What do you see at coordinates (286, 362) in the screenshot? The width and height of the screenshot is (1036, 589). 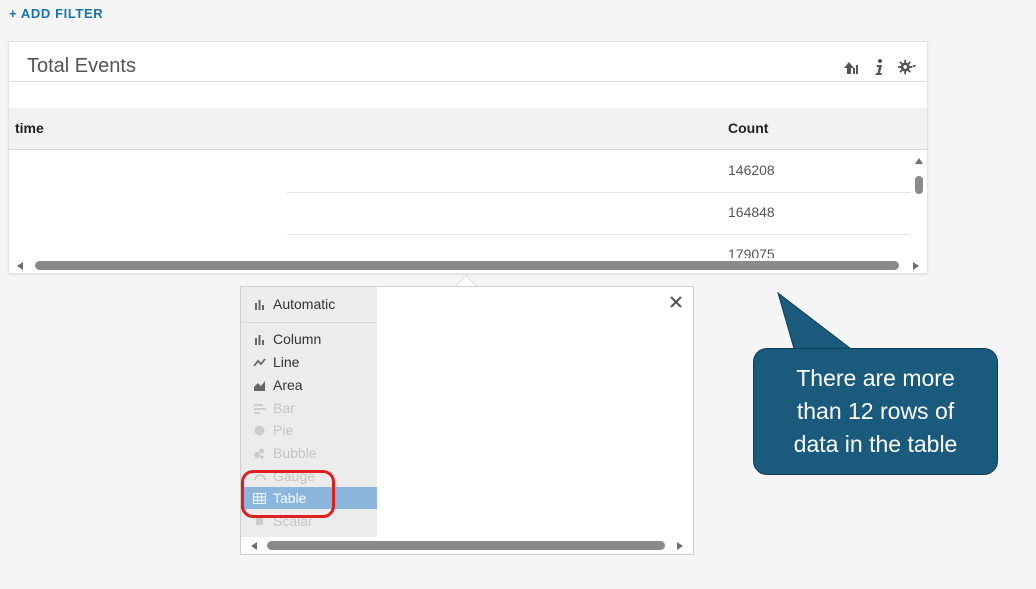 I see `chart-type-label: Line` at bounding box center [286, 362].